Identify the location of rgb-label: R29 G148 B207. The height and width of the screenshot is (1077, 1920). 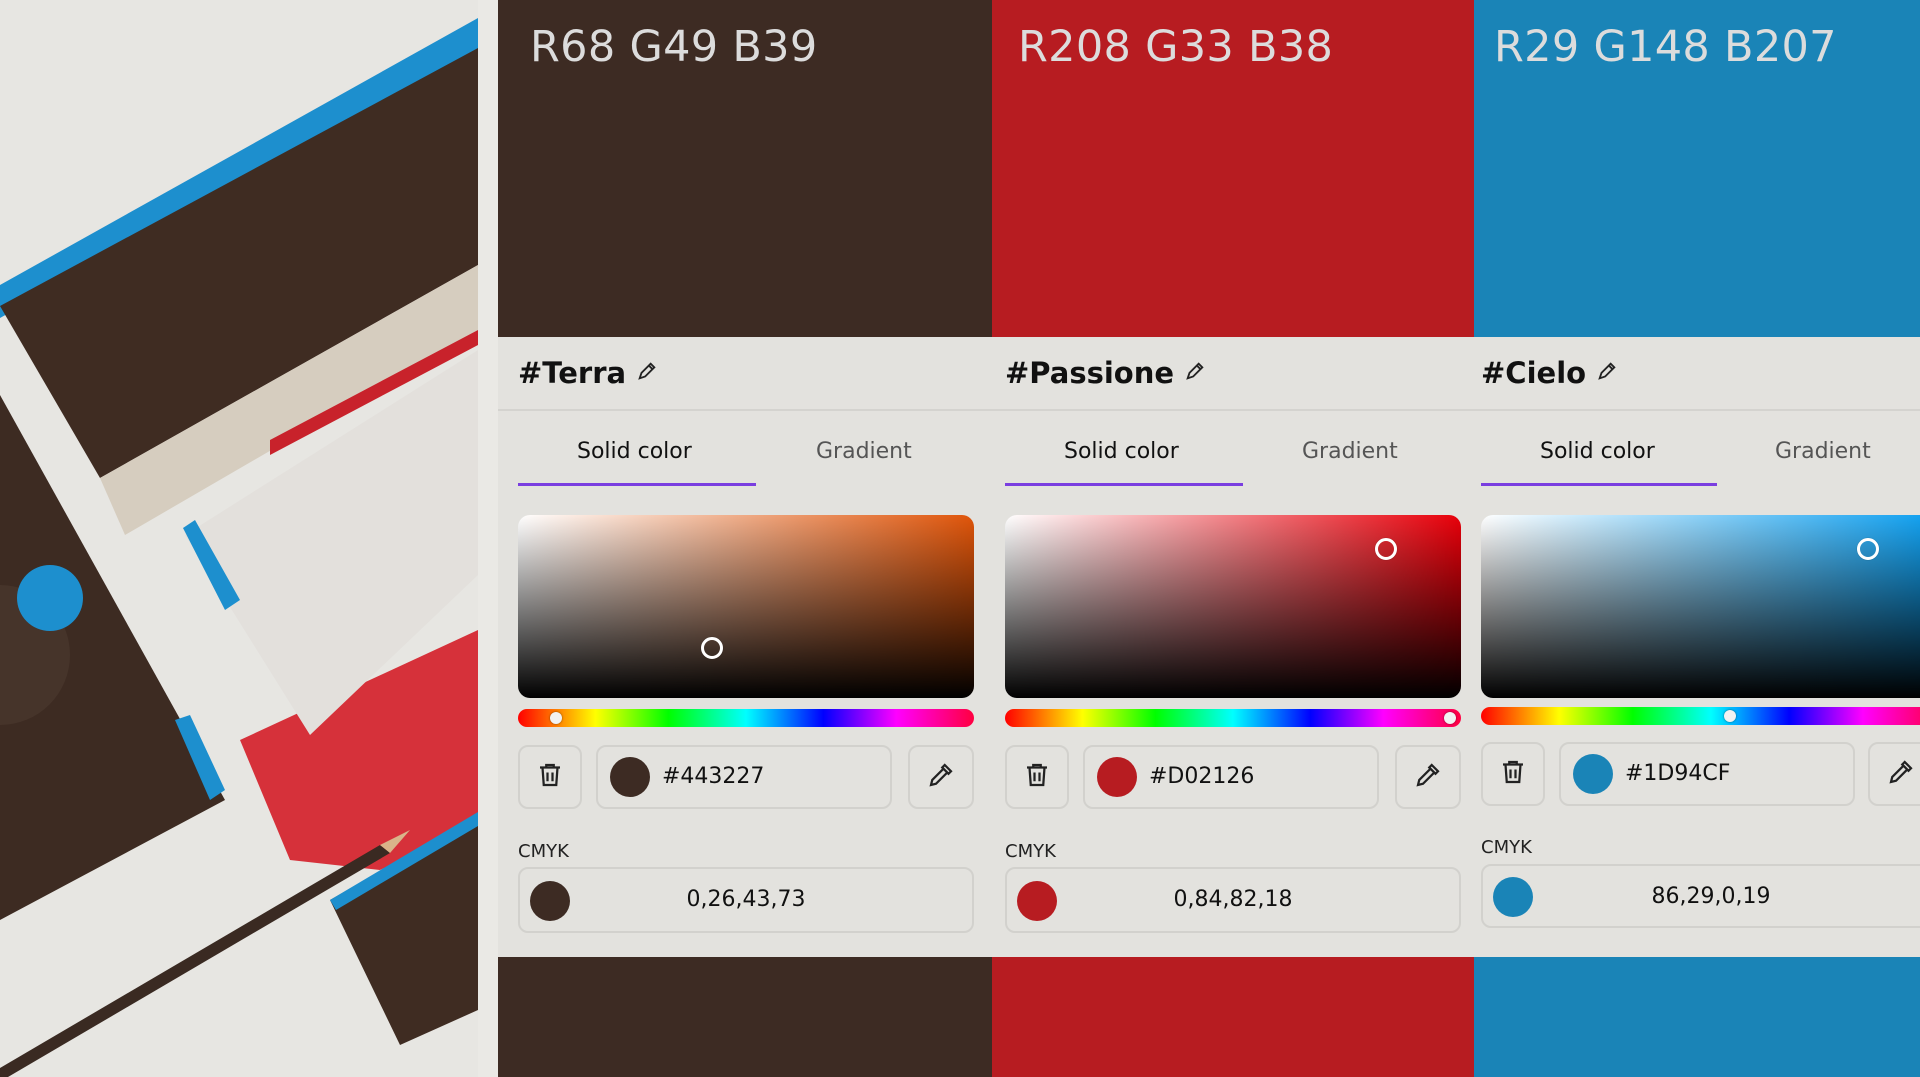
(1665, 47).